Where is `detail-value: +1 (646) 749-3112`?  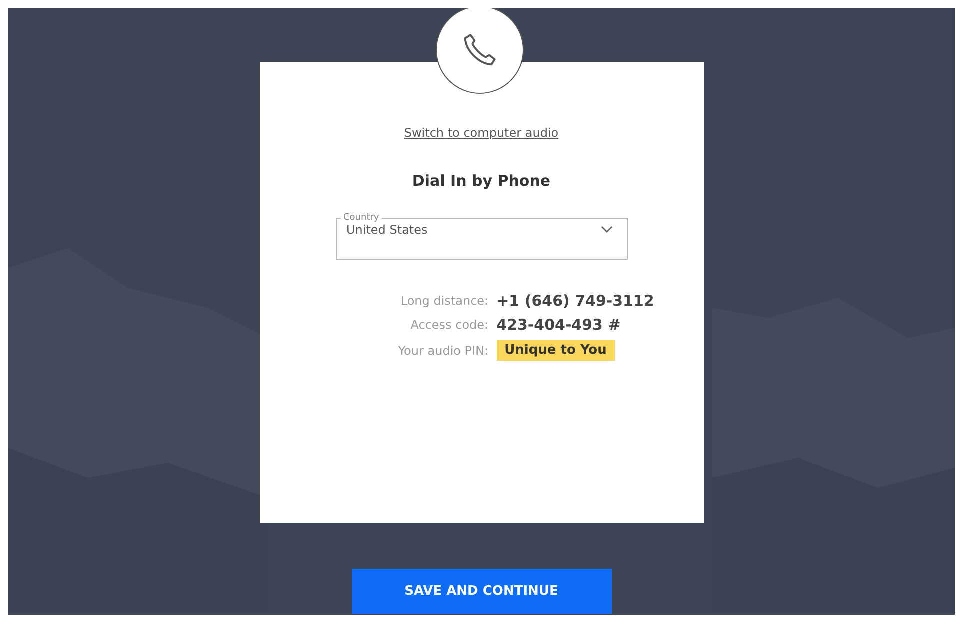 detail-value: +1 (646) 749-3112 is located at coordinates (575, 301).